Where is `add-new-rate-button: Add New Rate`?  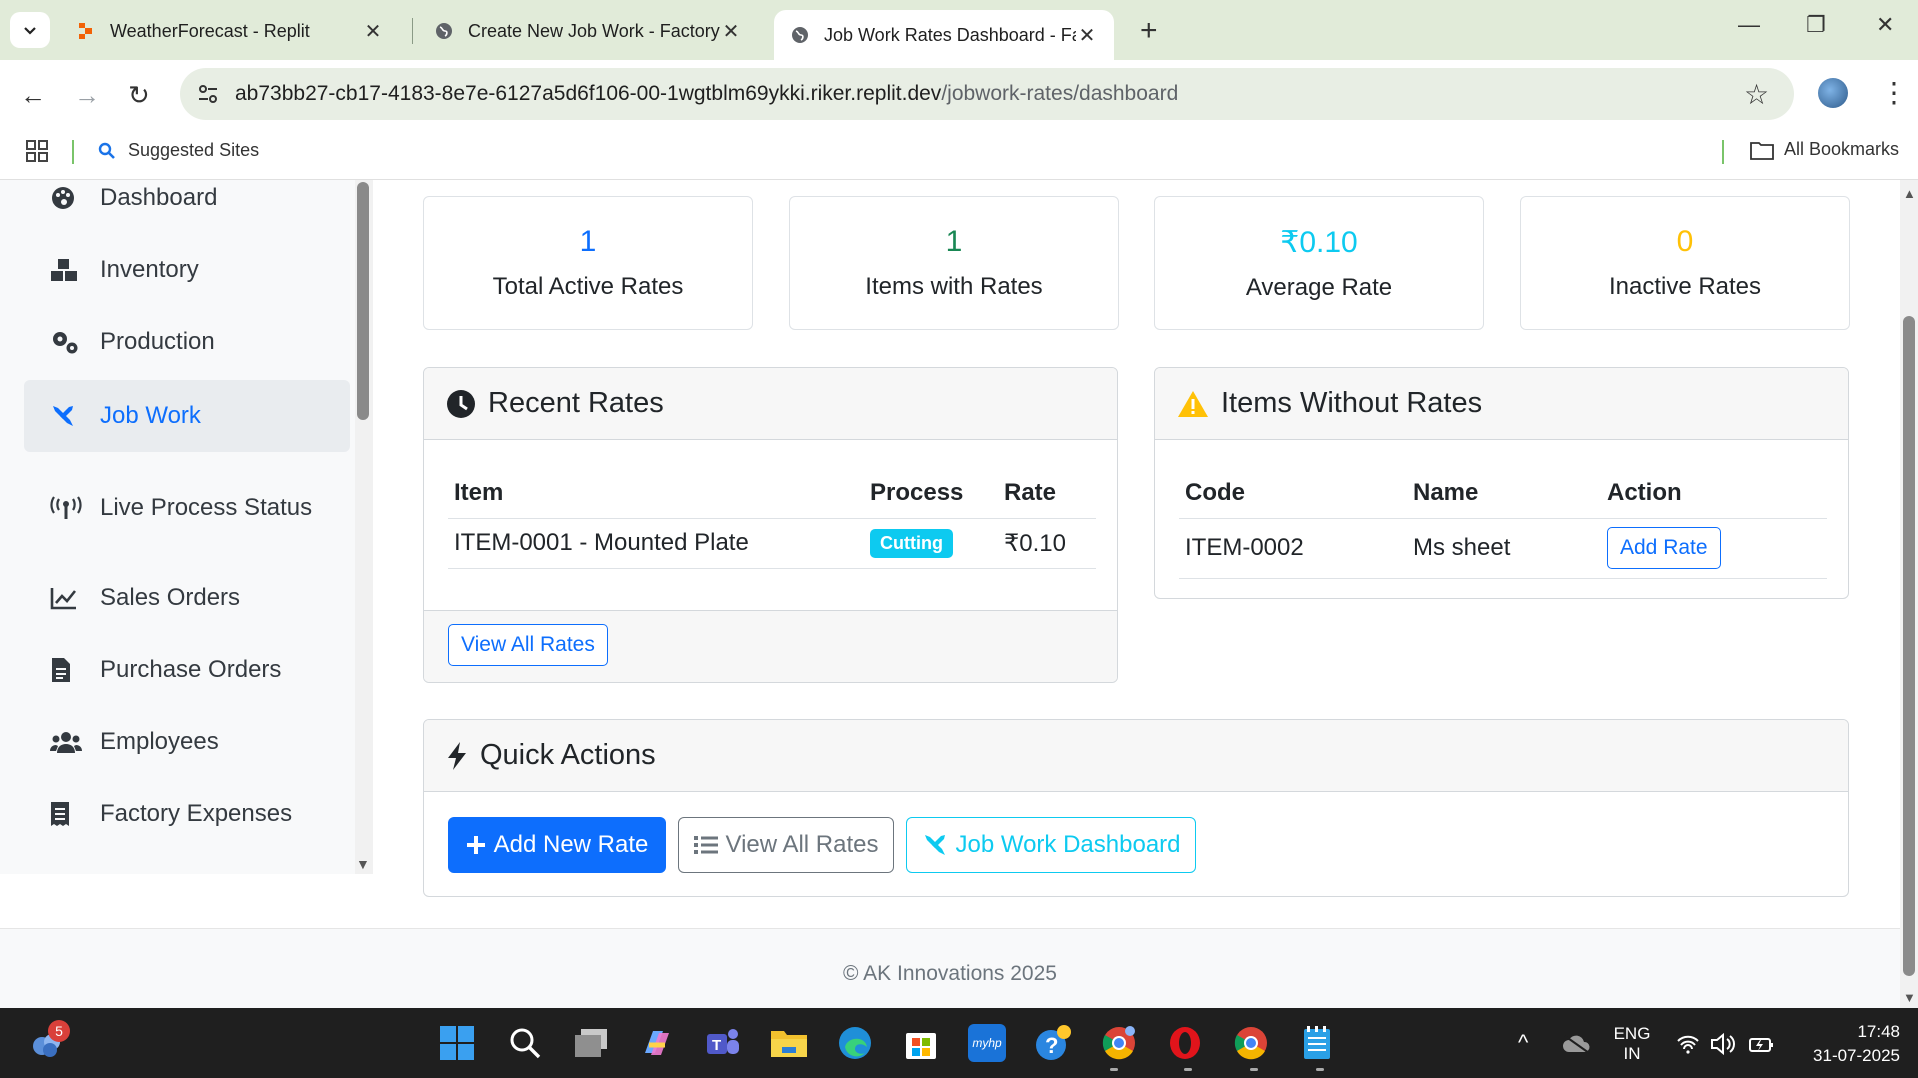 add-new-rate-button: Add New Rate is located at coordinates (557, 845).